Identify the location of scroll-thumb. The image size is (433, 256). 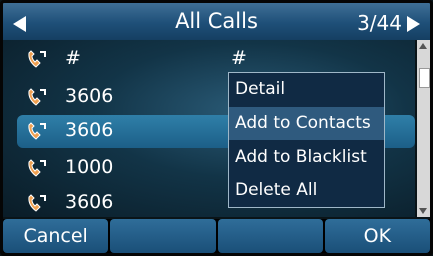
(424, 78).